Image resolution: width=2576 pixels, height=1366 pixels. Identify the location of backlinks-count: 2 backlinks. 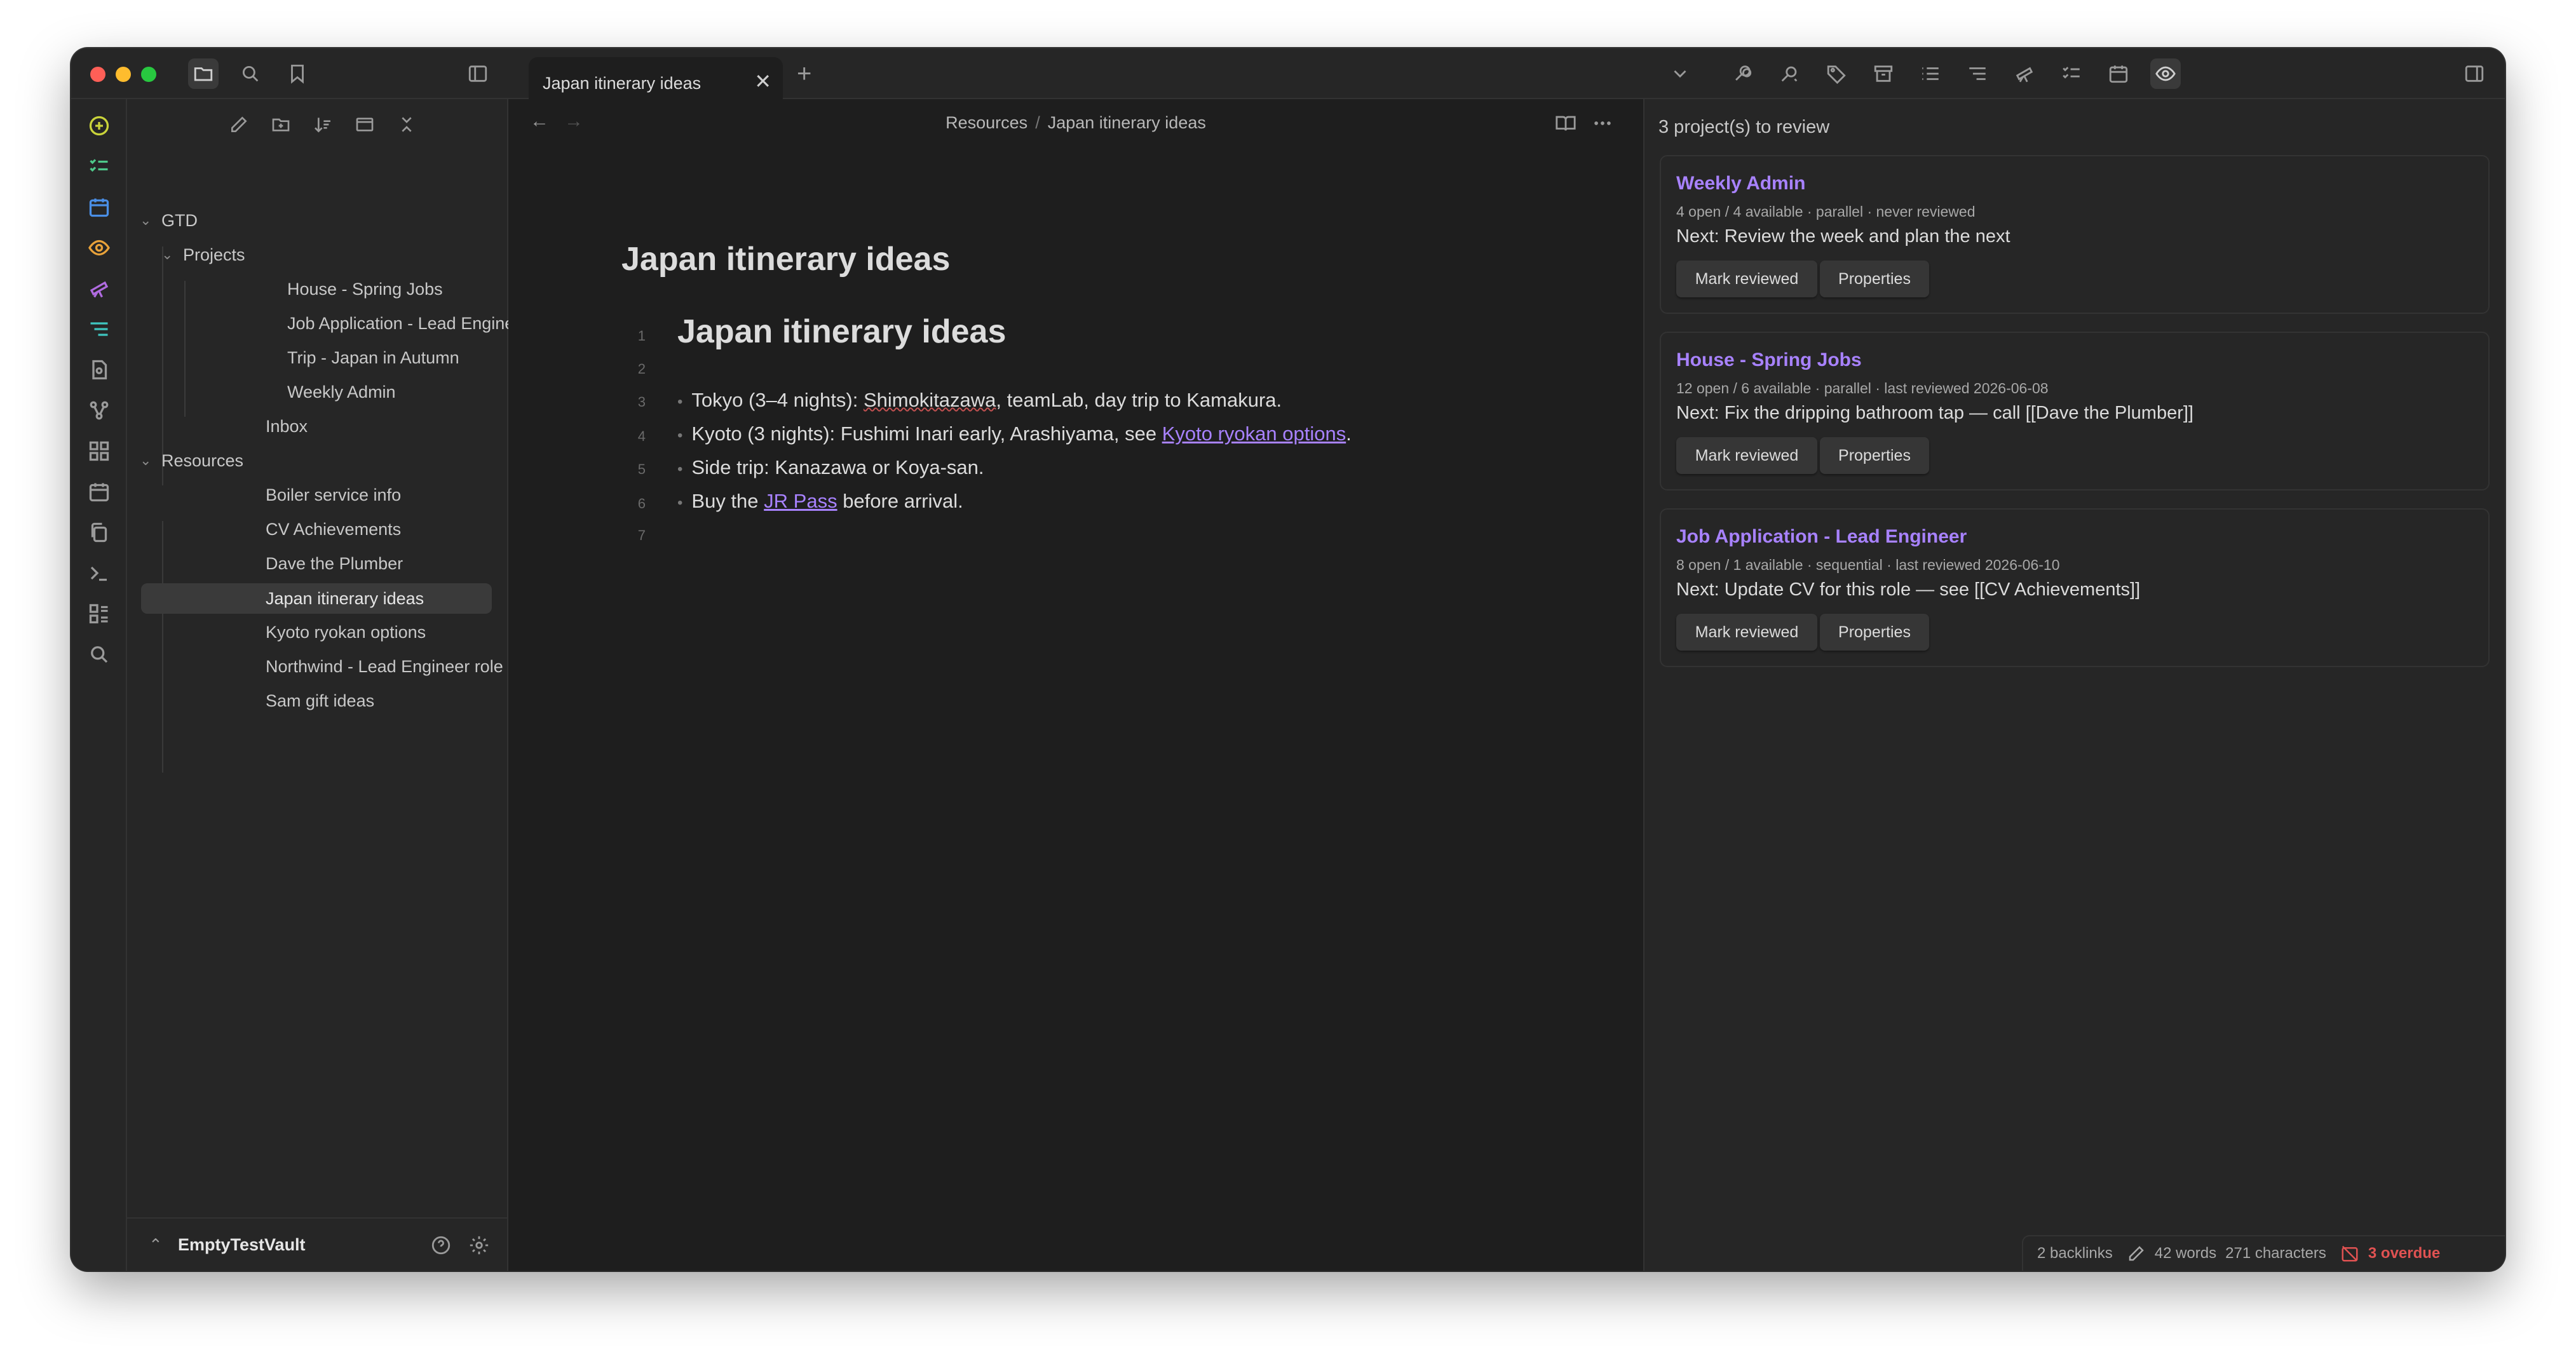
(2075, 1253).